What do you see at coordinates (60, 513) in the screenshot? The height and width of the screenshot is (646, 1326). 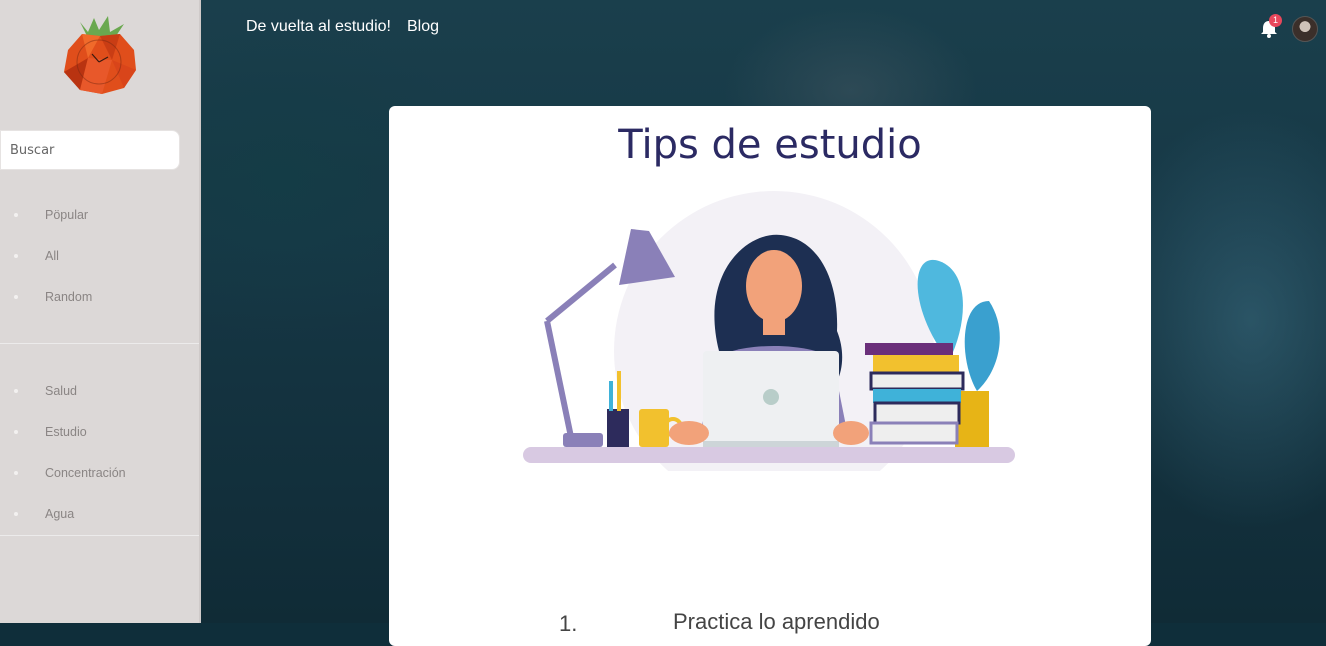 I see `nav-item-label: Agua` at bounding box center [60, 513].